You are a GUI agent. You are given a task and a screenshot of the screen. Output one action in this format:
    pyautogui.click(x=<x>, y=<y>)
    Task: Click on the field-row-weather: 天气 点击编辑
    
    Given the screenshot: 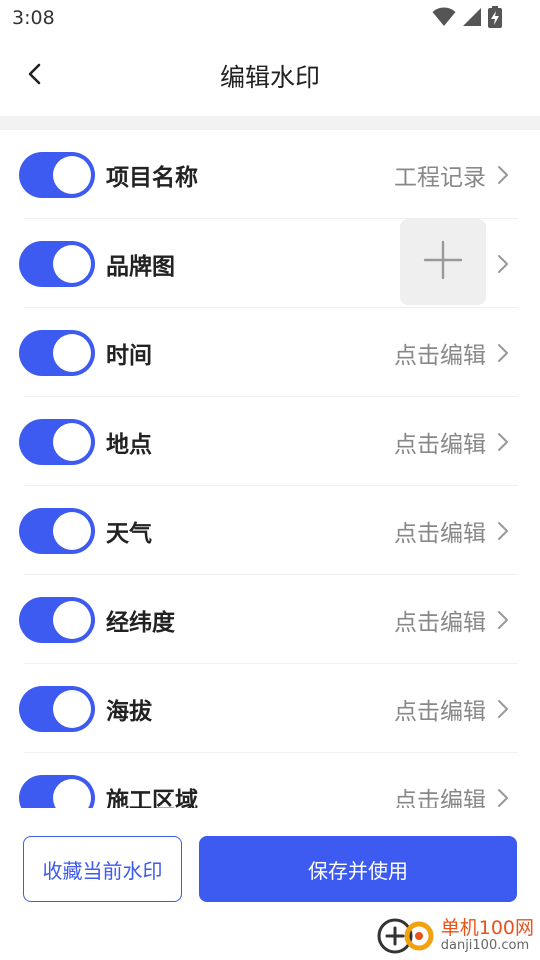 What is the action you would take?
    pyautogui.click(x=270, y=530)
    